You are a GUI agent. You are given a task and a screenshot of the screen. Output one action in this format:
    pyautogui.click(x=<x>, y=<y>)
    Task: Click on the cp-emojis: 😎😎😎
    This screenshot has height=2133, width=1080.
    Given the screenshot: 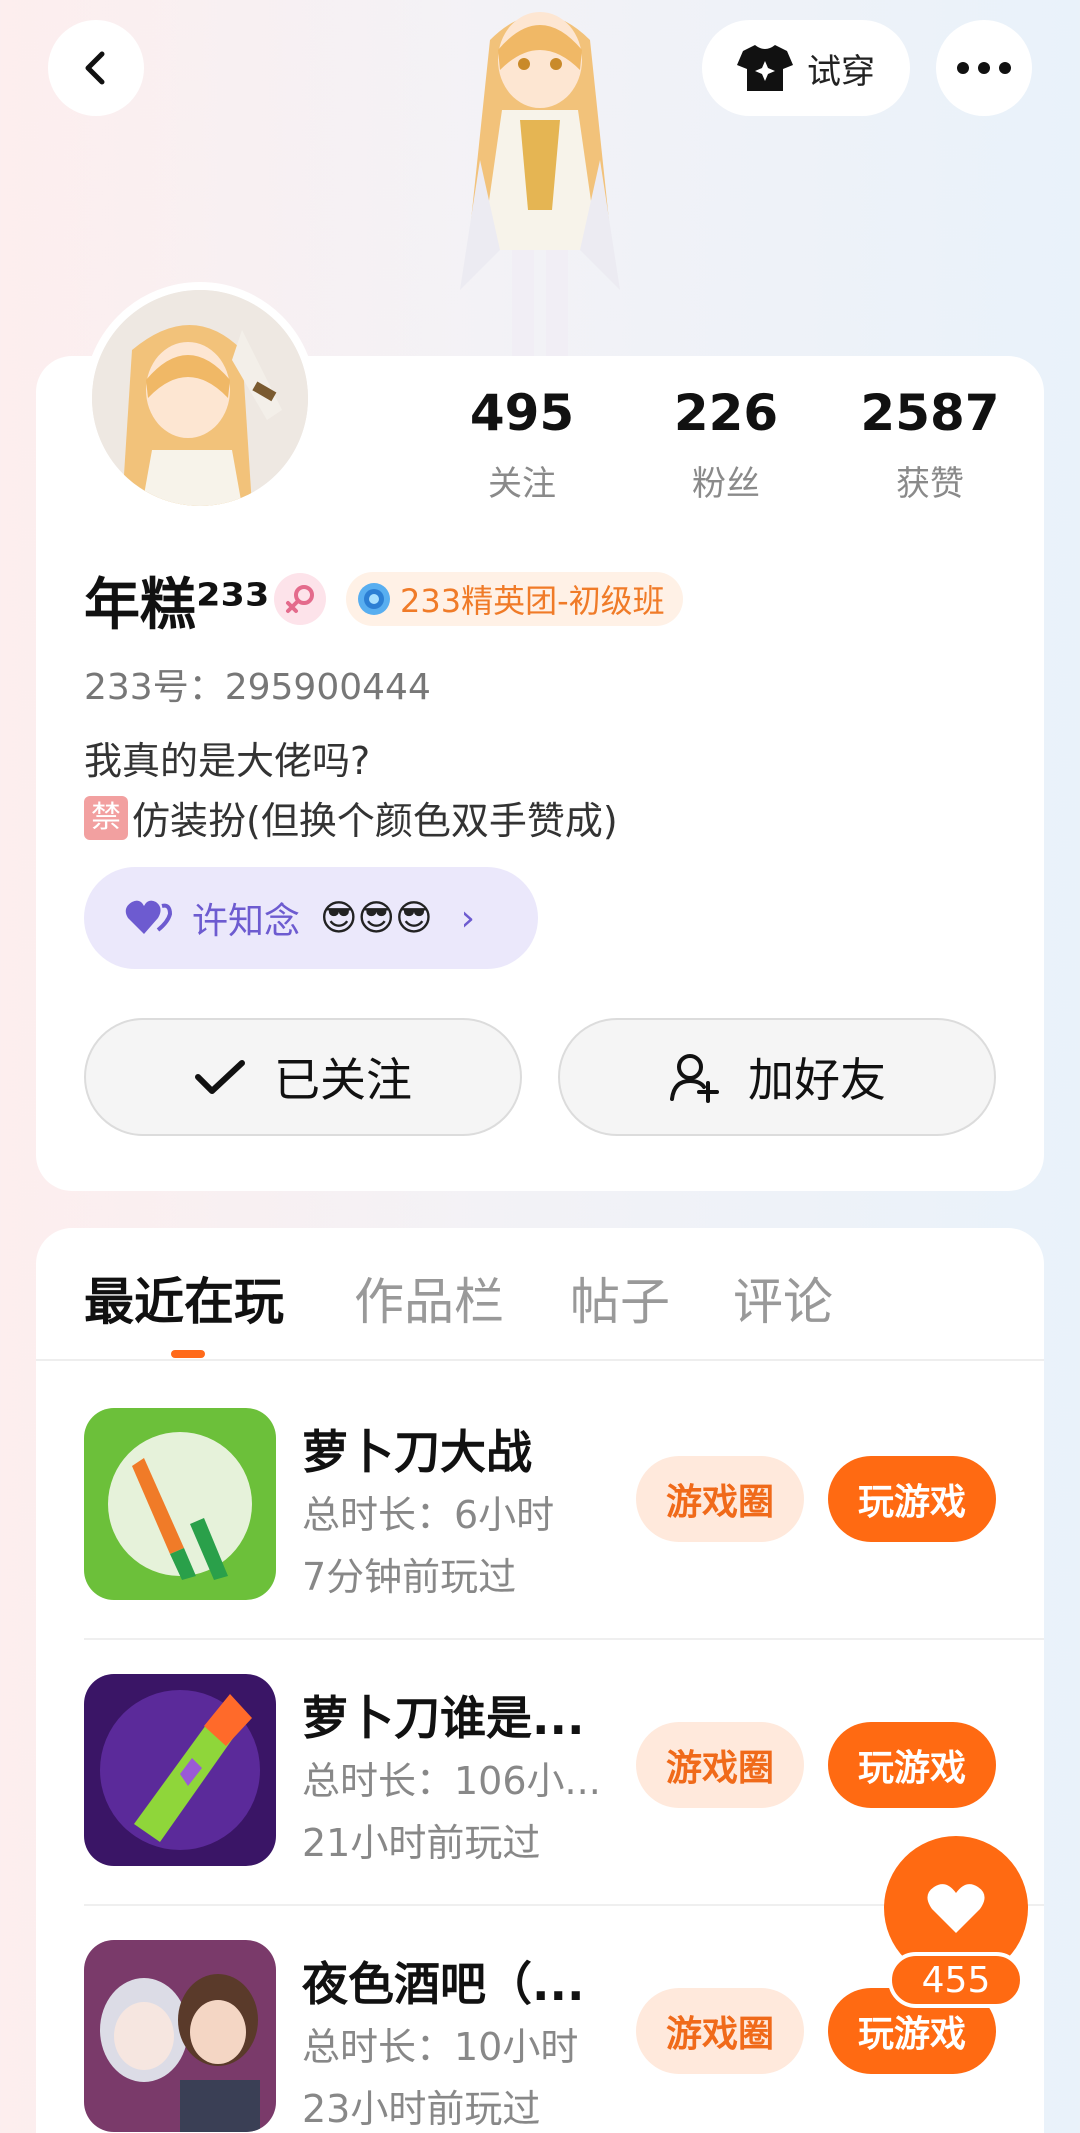 What is the action you would take?
    pyautogui.click(x=376, y=918)
    